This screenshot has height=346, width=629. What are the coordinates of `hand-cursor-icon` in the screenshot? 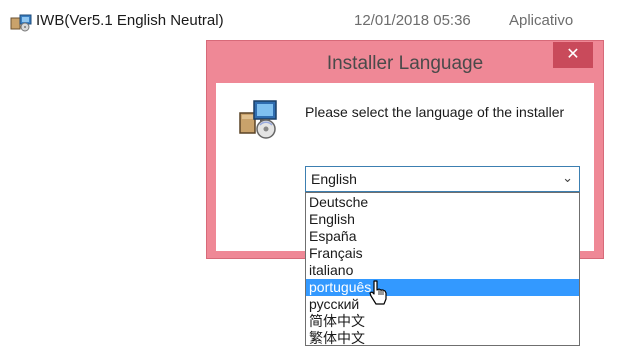 It's located at (378, 292).